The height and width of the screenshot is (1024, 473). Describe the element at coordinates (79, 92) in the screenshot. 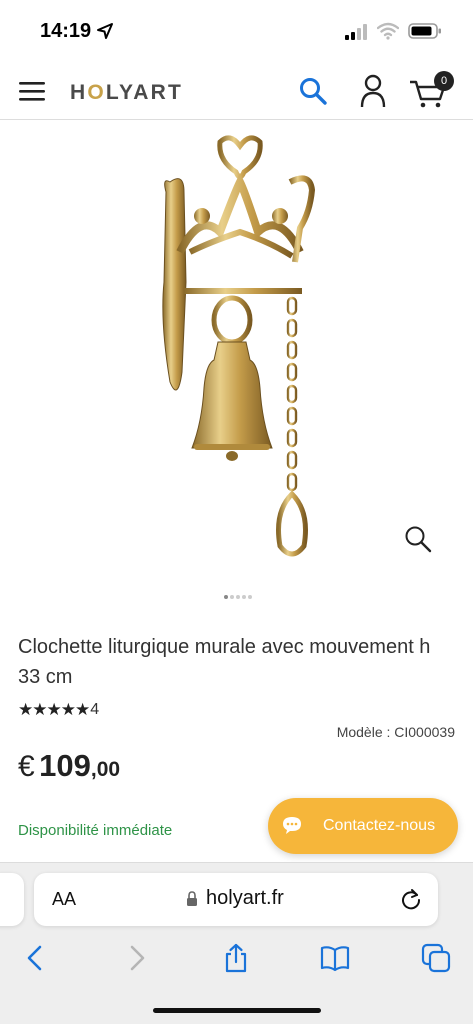

I see `logo-text-prefix: H` at that location.